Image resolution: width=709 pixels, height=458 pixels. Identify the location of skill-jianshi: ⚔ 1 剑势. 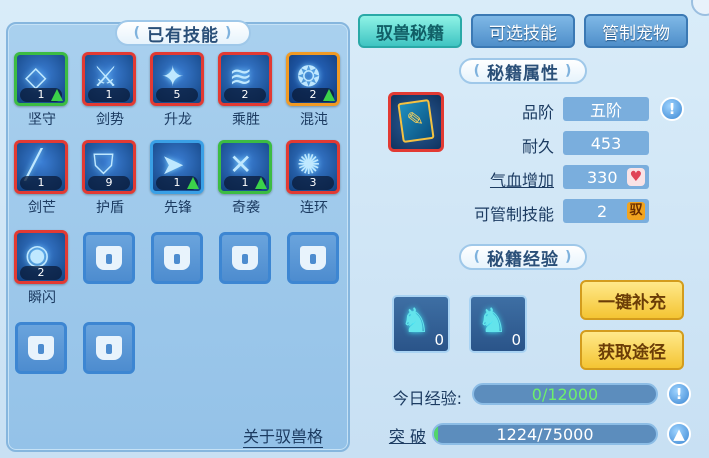
(110, 90).